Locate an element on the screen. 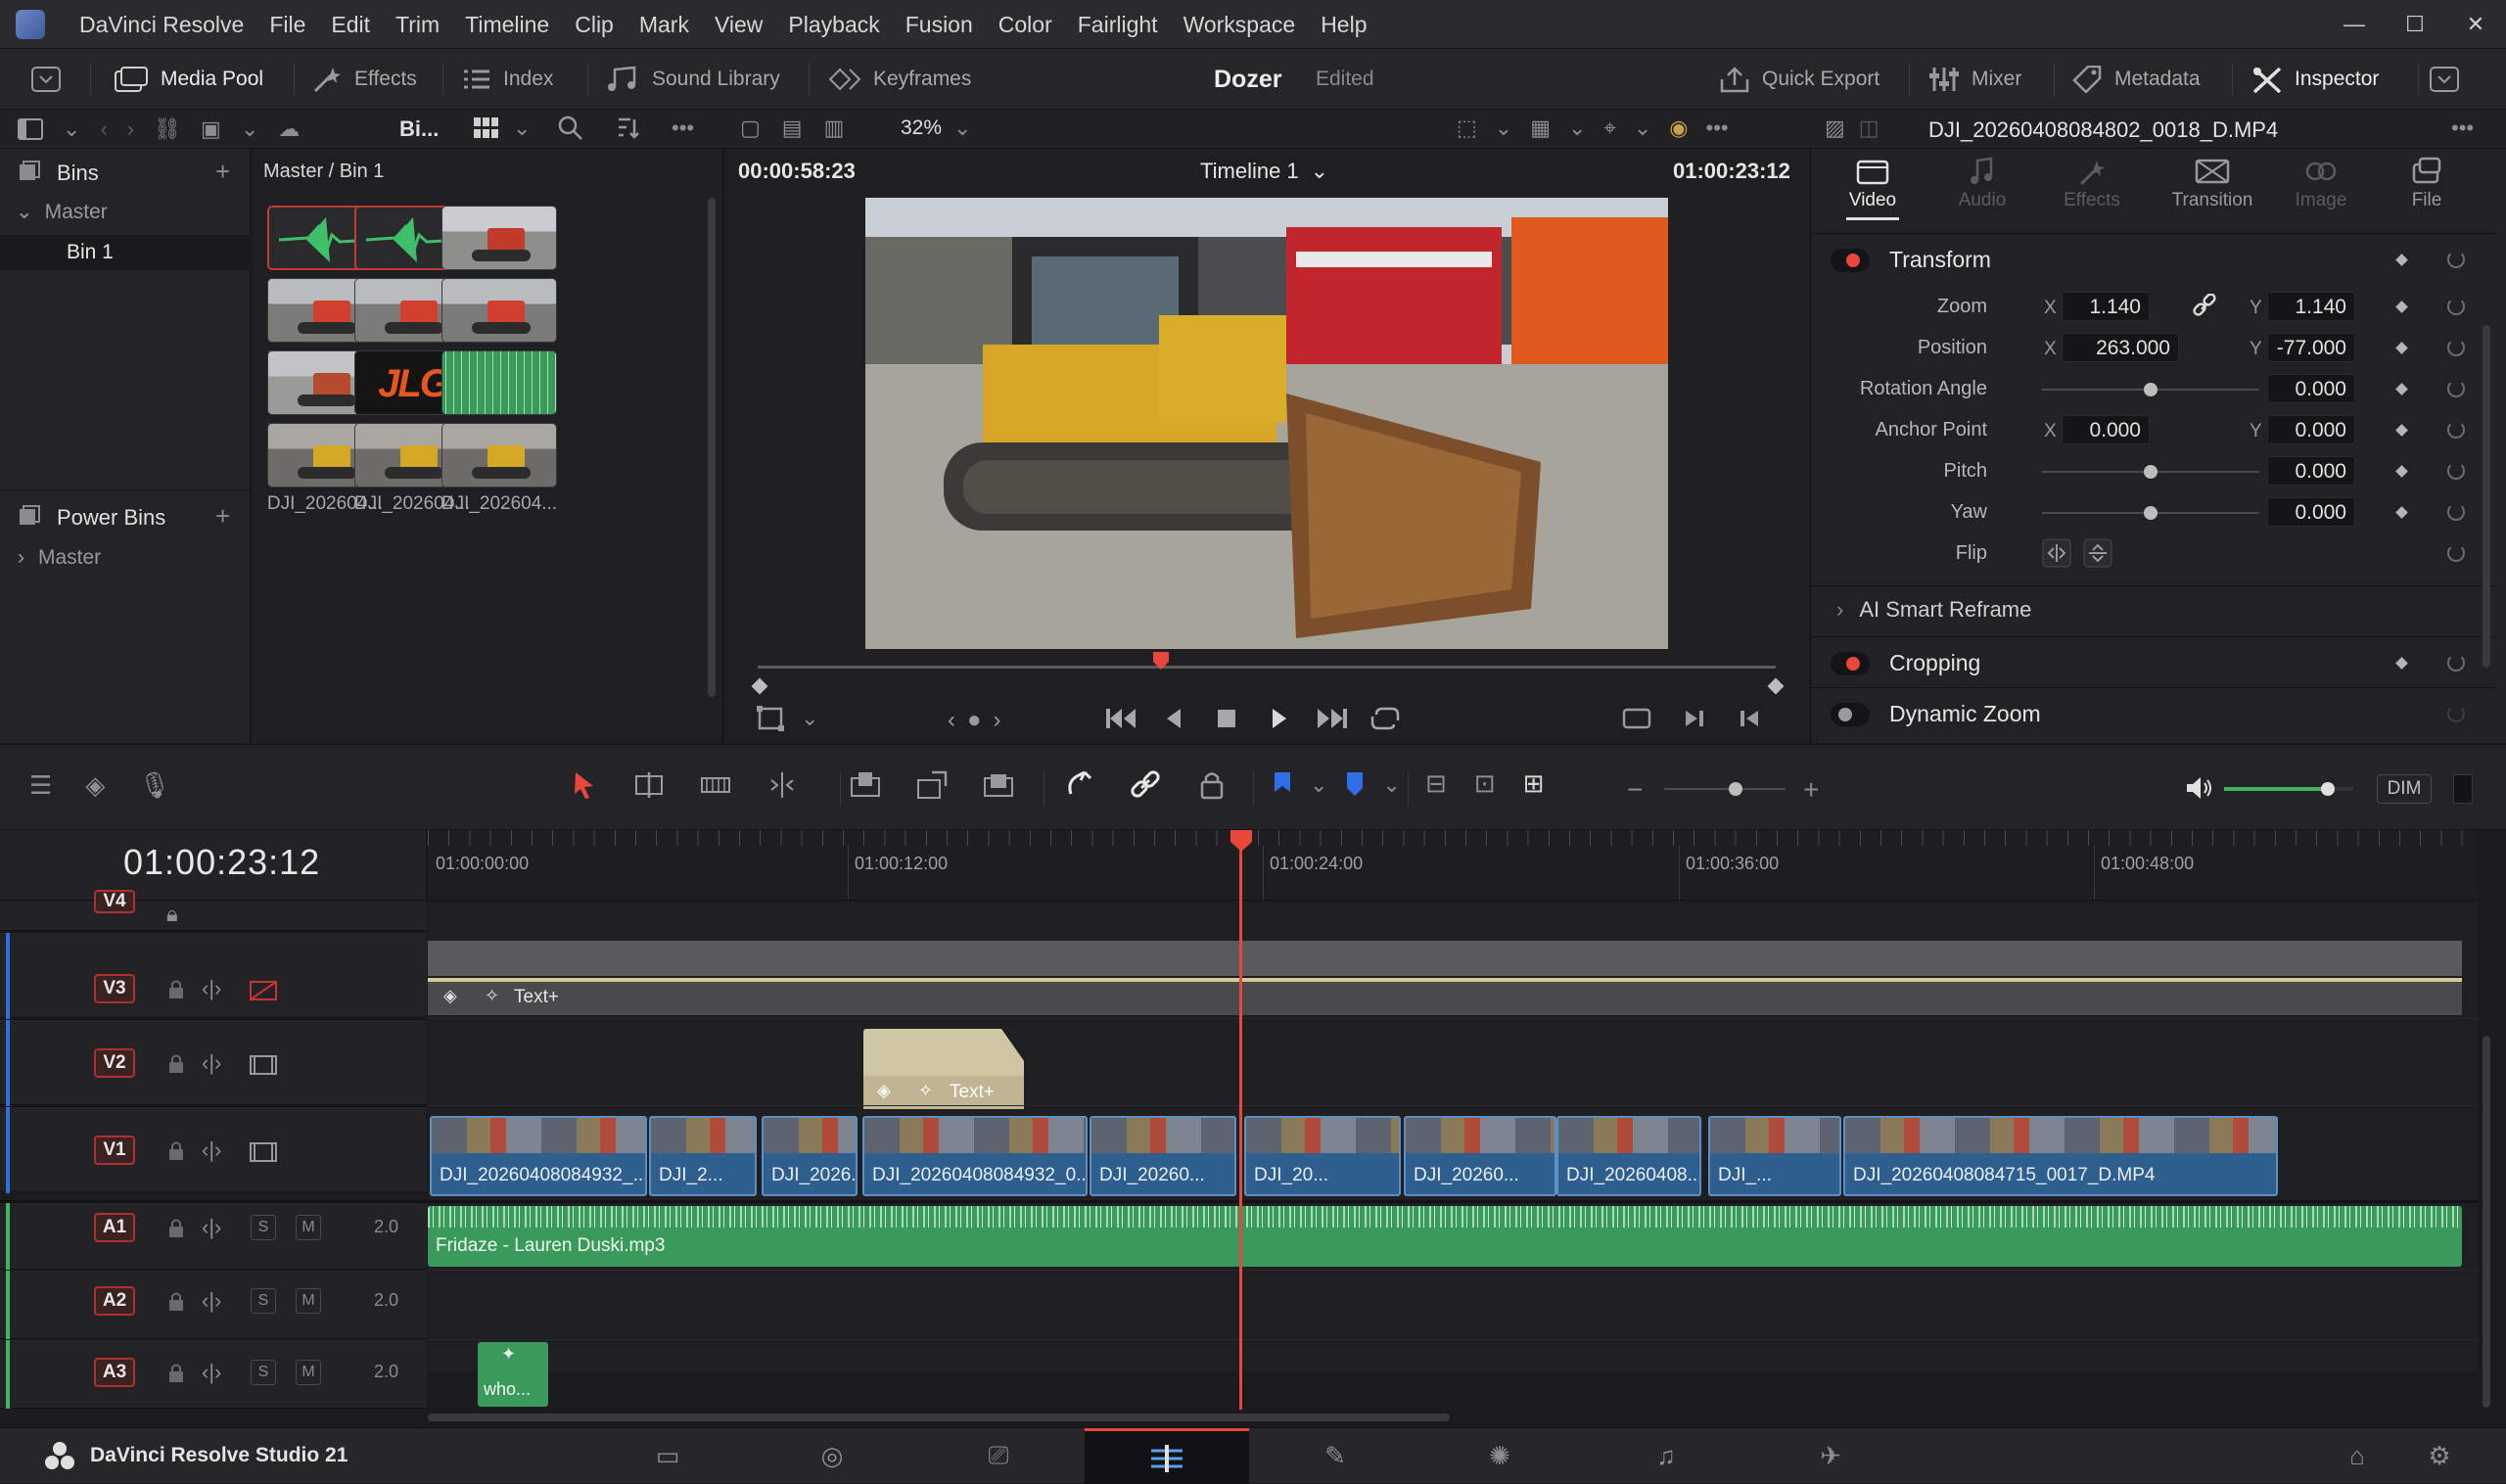 The height and width of the screenshot is (1484, 2506). yaw-slider-knob is located at coordinates (2151, 513).